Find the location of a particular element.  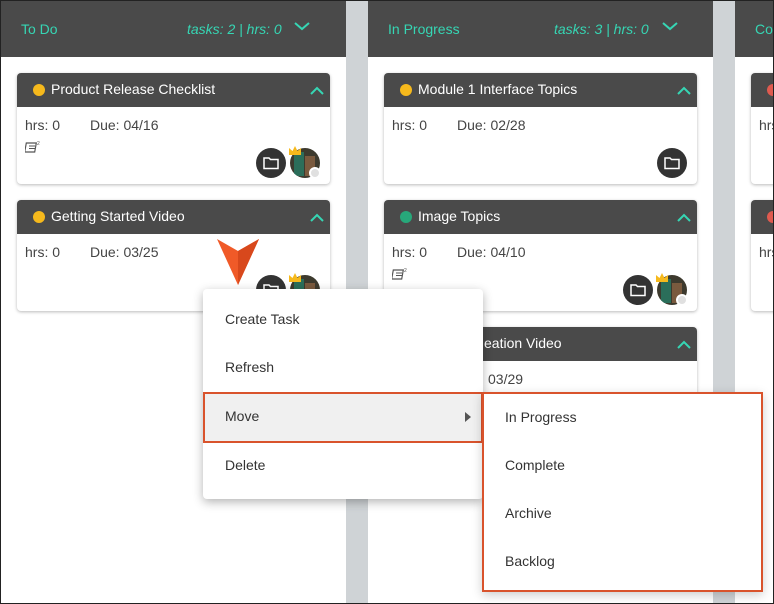

submenu-item-label: In Progress is located at coordinates (541, 417).